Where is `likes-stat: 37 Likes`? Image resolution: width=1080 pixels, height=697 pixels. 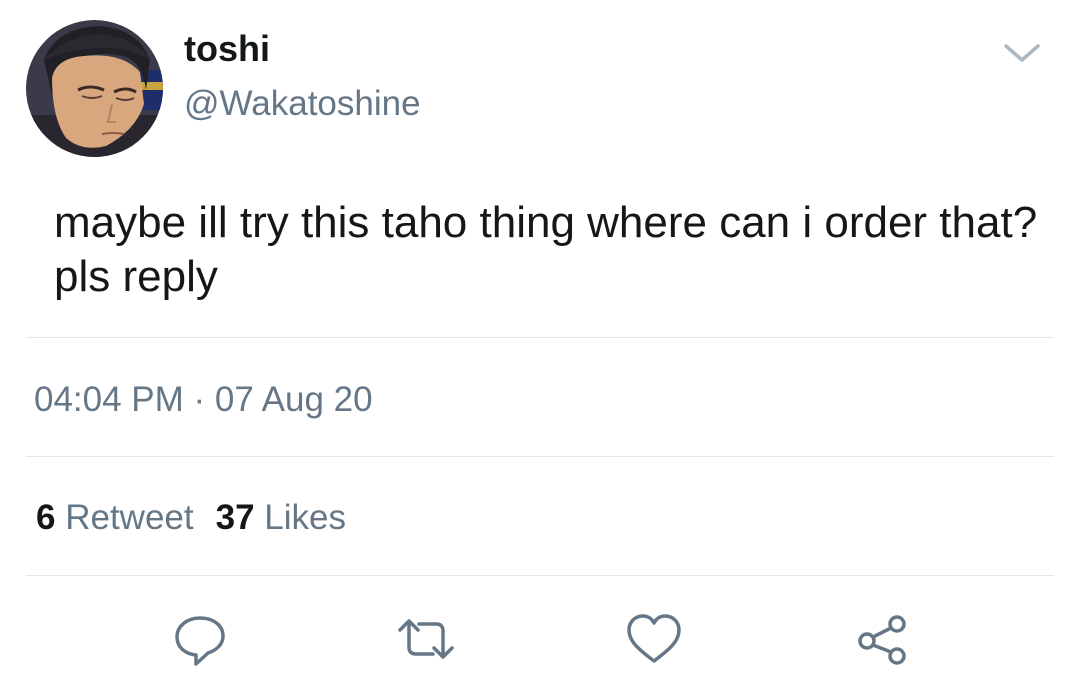 likes-stat: 37 Likes is located at coordinates (281, 517).